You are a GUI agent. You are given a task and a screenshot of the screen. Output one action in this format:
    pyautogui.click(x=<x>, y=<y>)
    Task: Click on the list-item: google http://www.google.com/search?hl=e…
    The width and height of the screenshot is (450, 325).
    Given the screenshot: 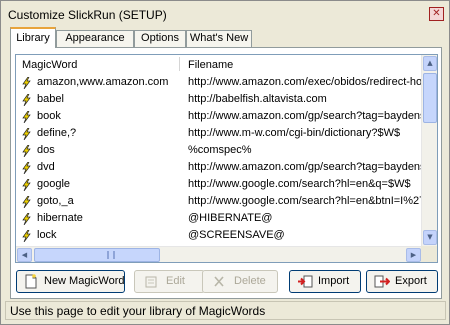 What is the action you would take?
    pyautogui.click(x=219, y=184)
    